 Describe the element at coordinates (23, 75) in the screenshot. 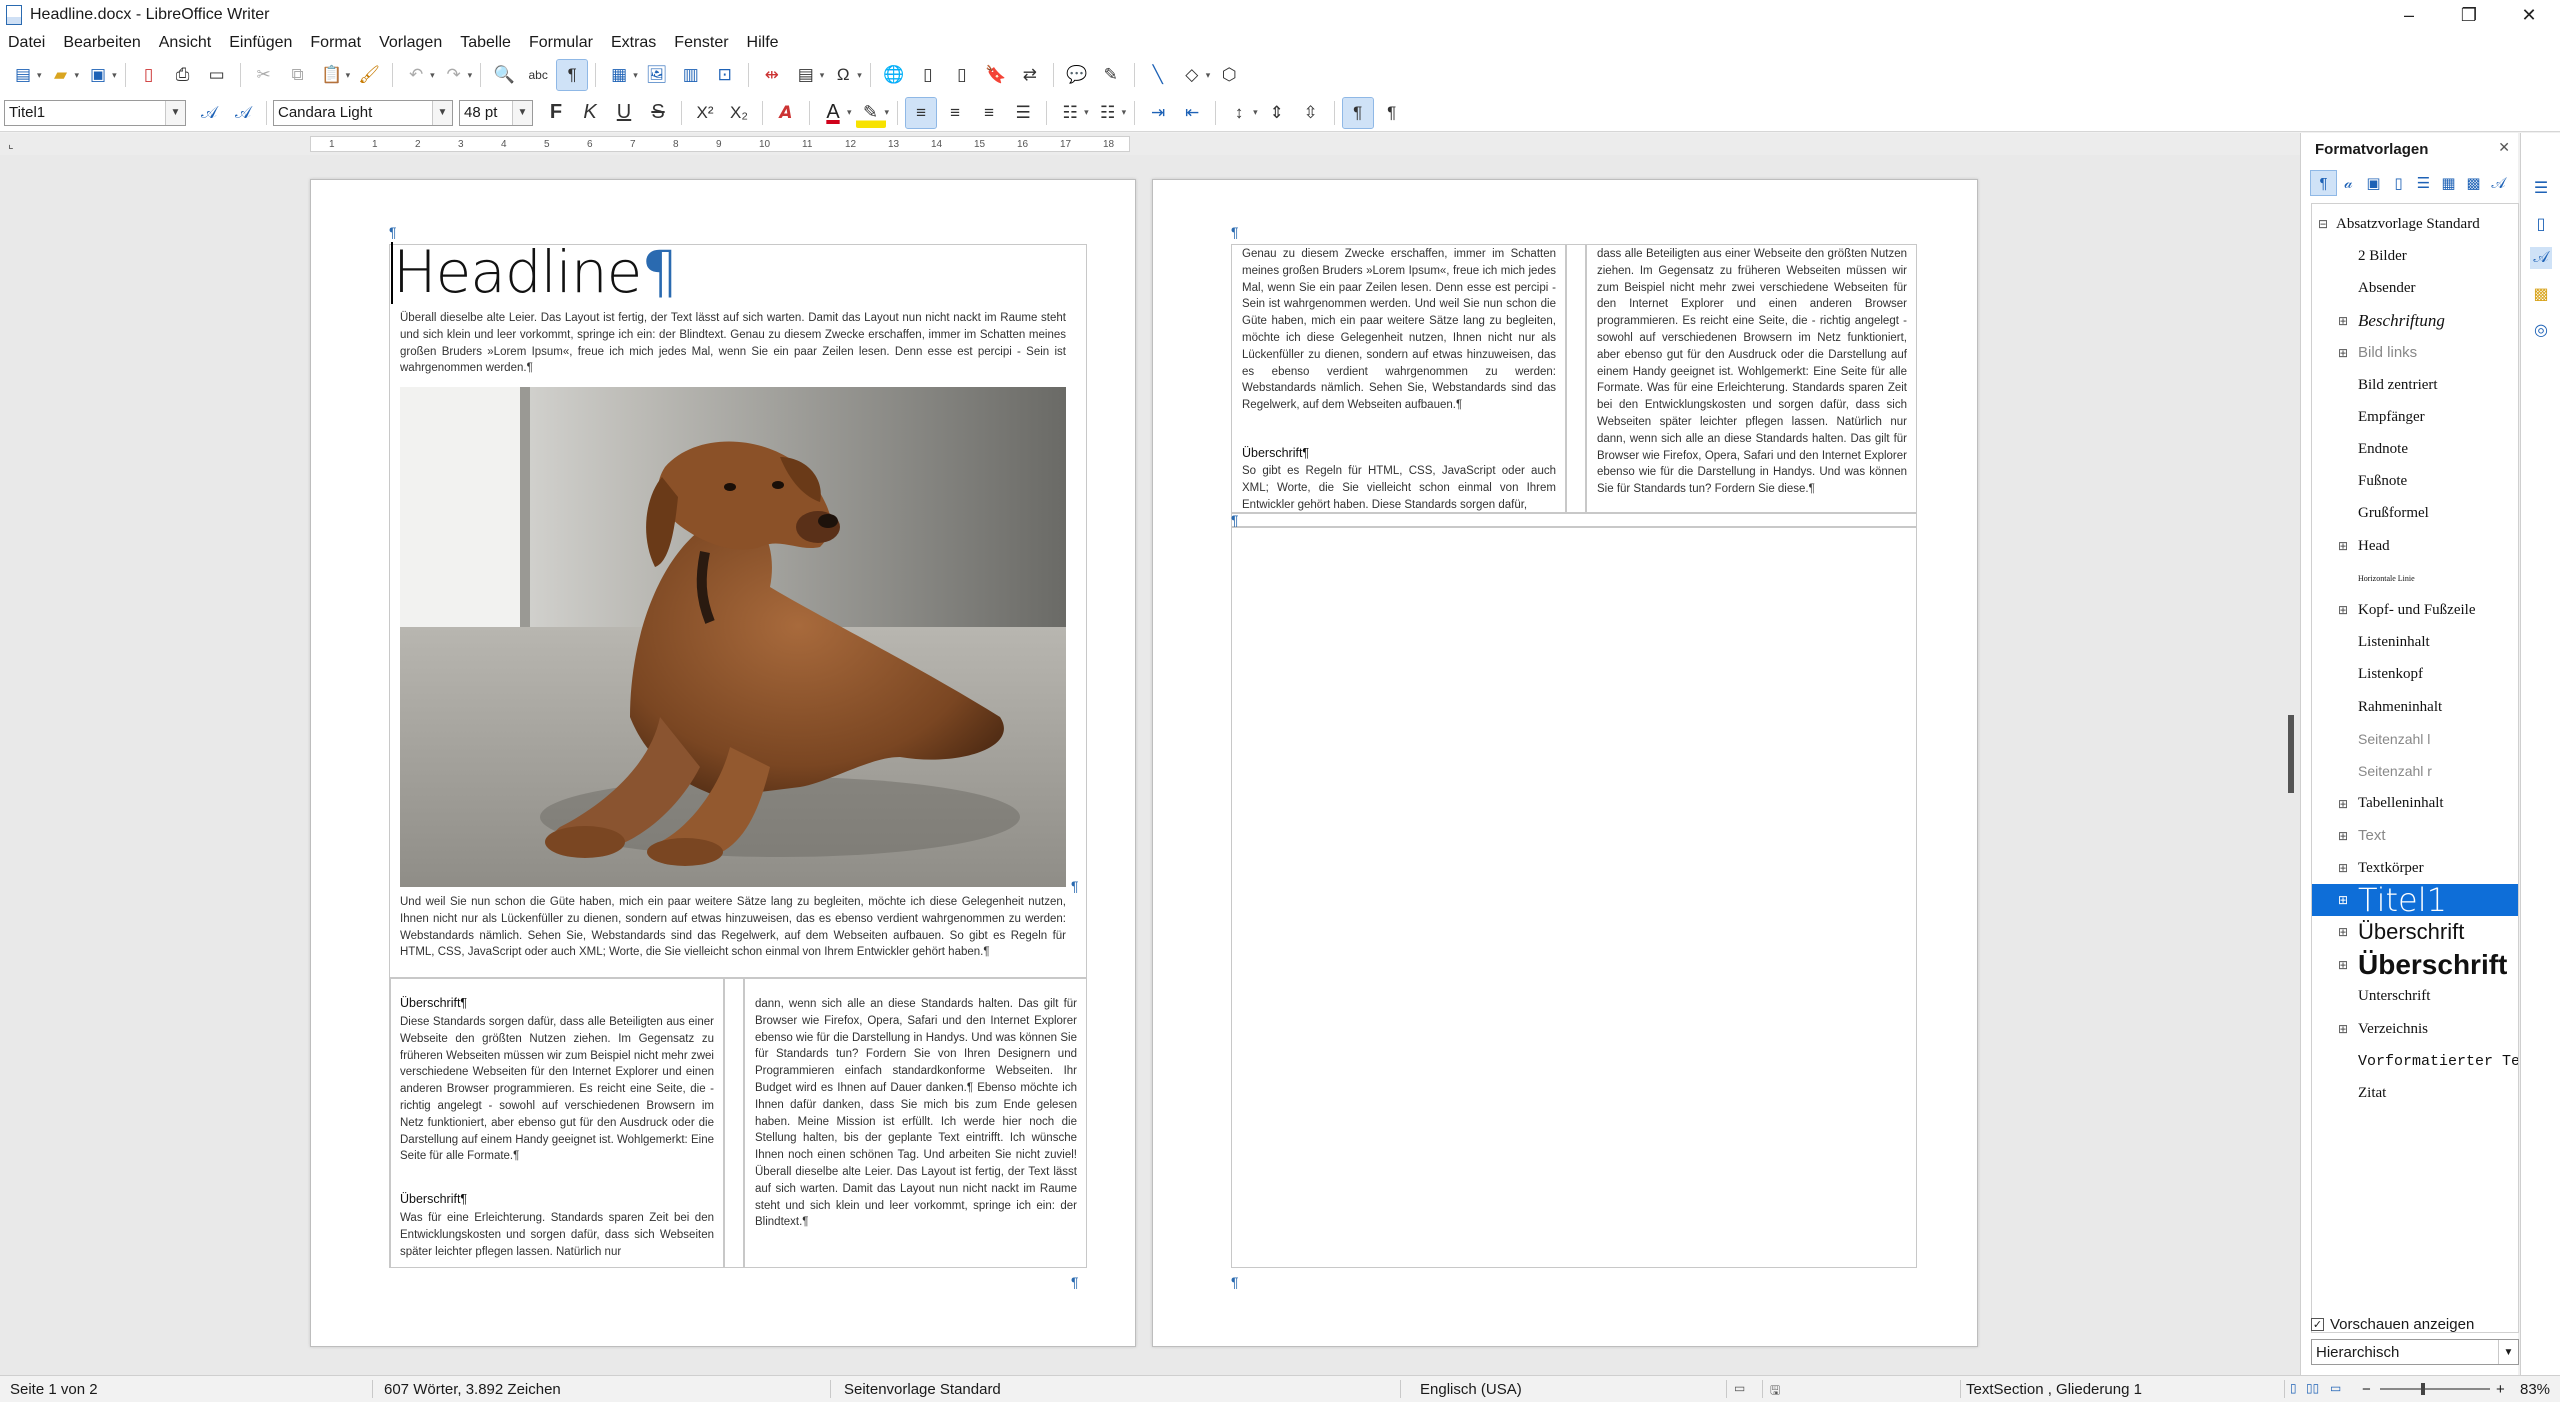

I see `new-document-icon: ▤` at that location.